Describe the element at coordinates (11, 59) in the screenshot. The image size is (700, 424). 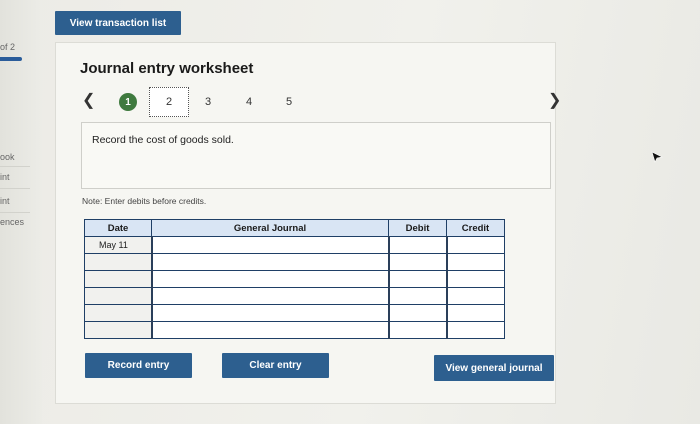
I see `page-progress-bar` at that location.